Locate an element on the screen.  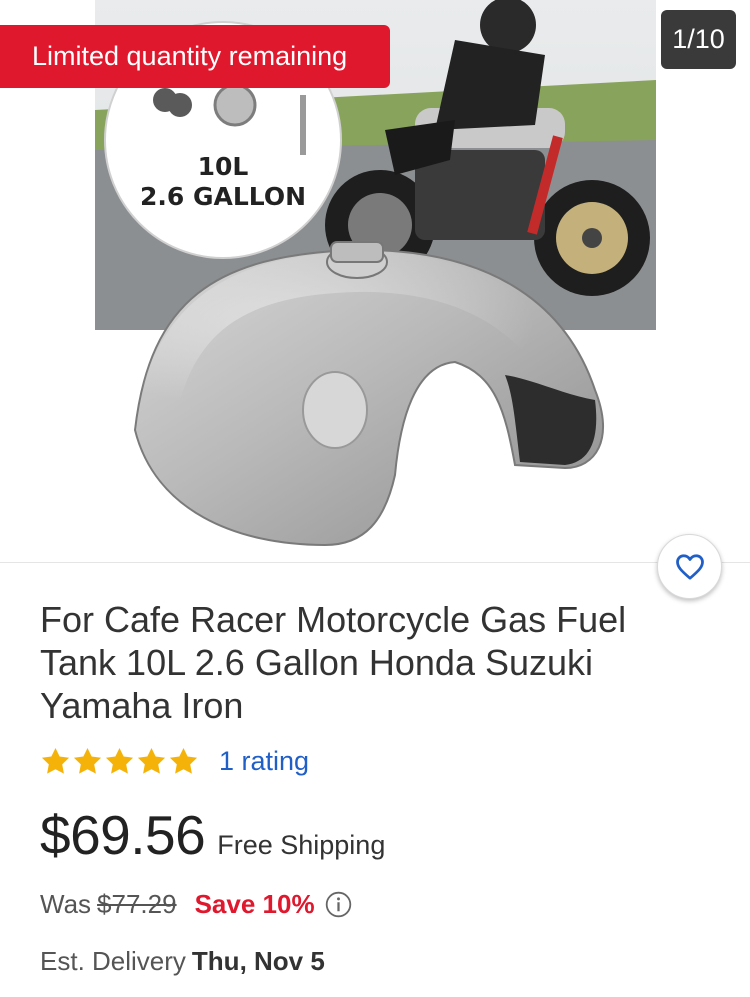
price-row: $69.56 Free Shipping is located at coordinates (212, 835).